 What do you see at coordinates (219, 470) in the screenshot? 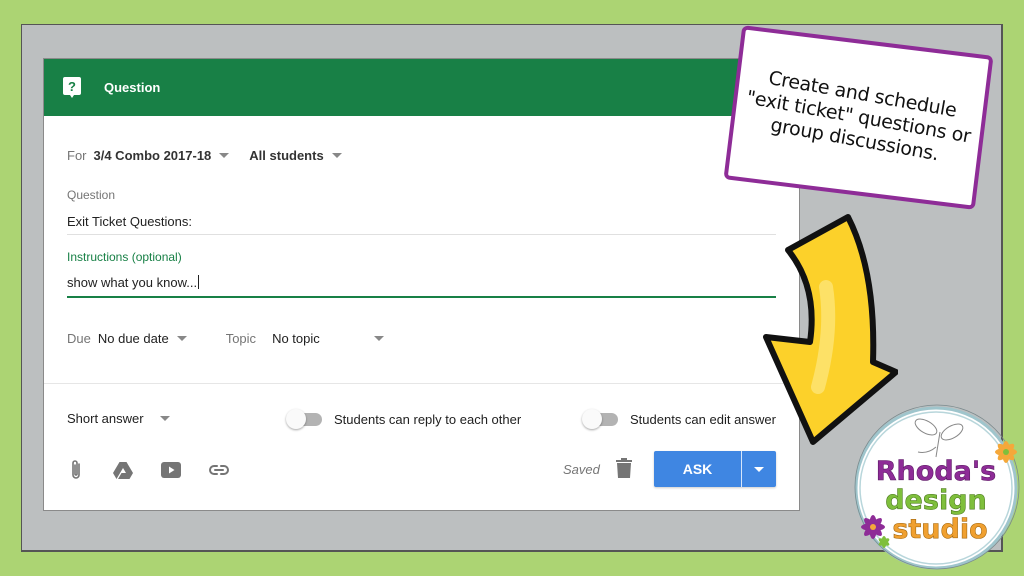
I see `link-icon` at bounding box center [219, 470].